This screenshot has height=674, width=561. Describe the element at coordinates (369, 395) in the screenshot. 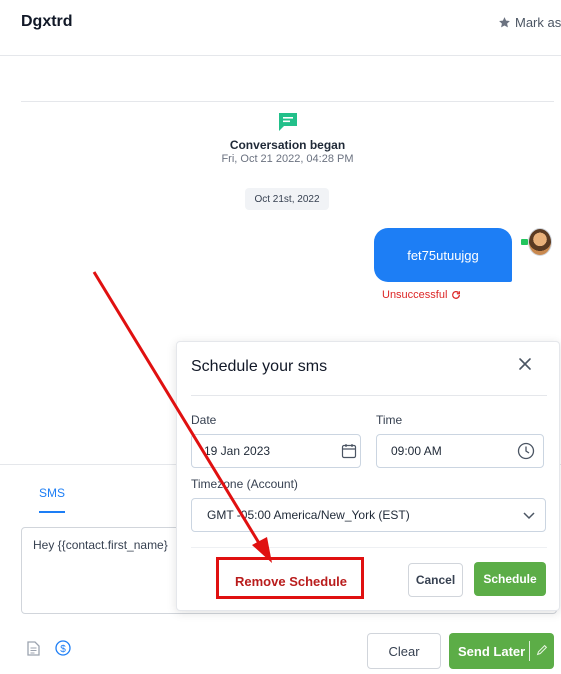

I see `modal-divider` at that location.